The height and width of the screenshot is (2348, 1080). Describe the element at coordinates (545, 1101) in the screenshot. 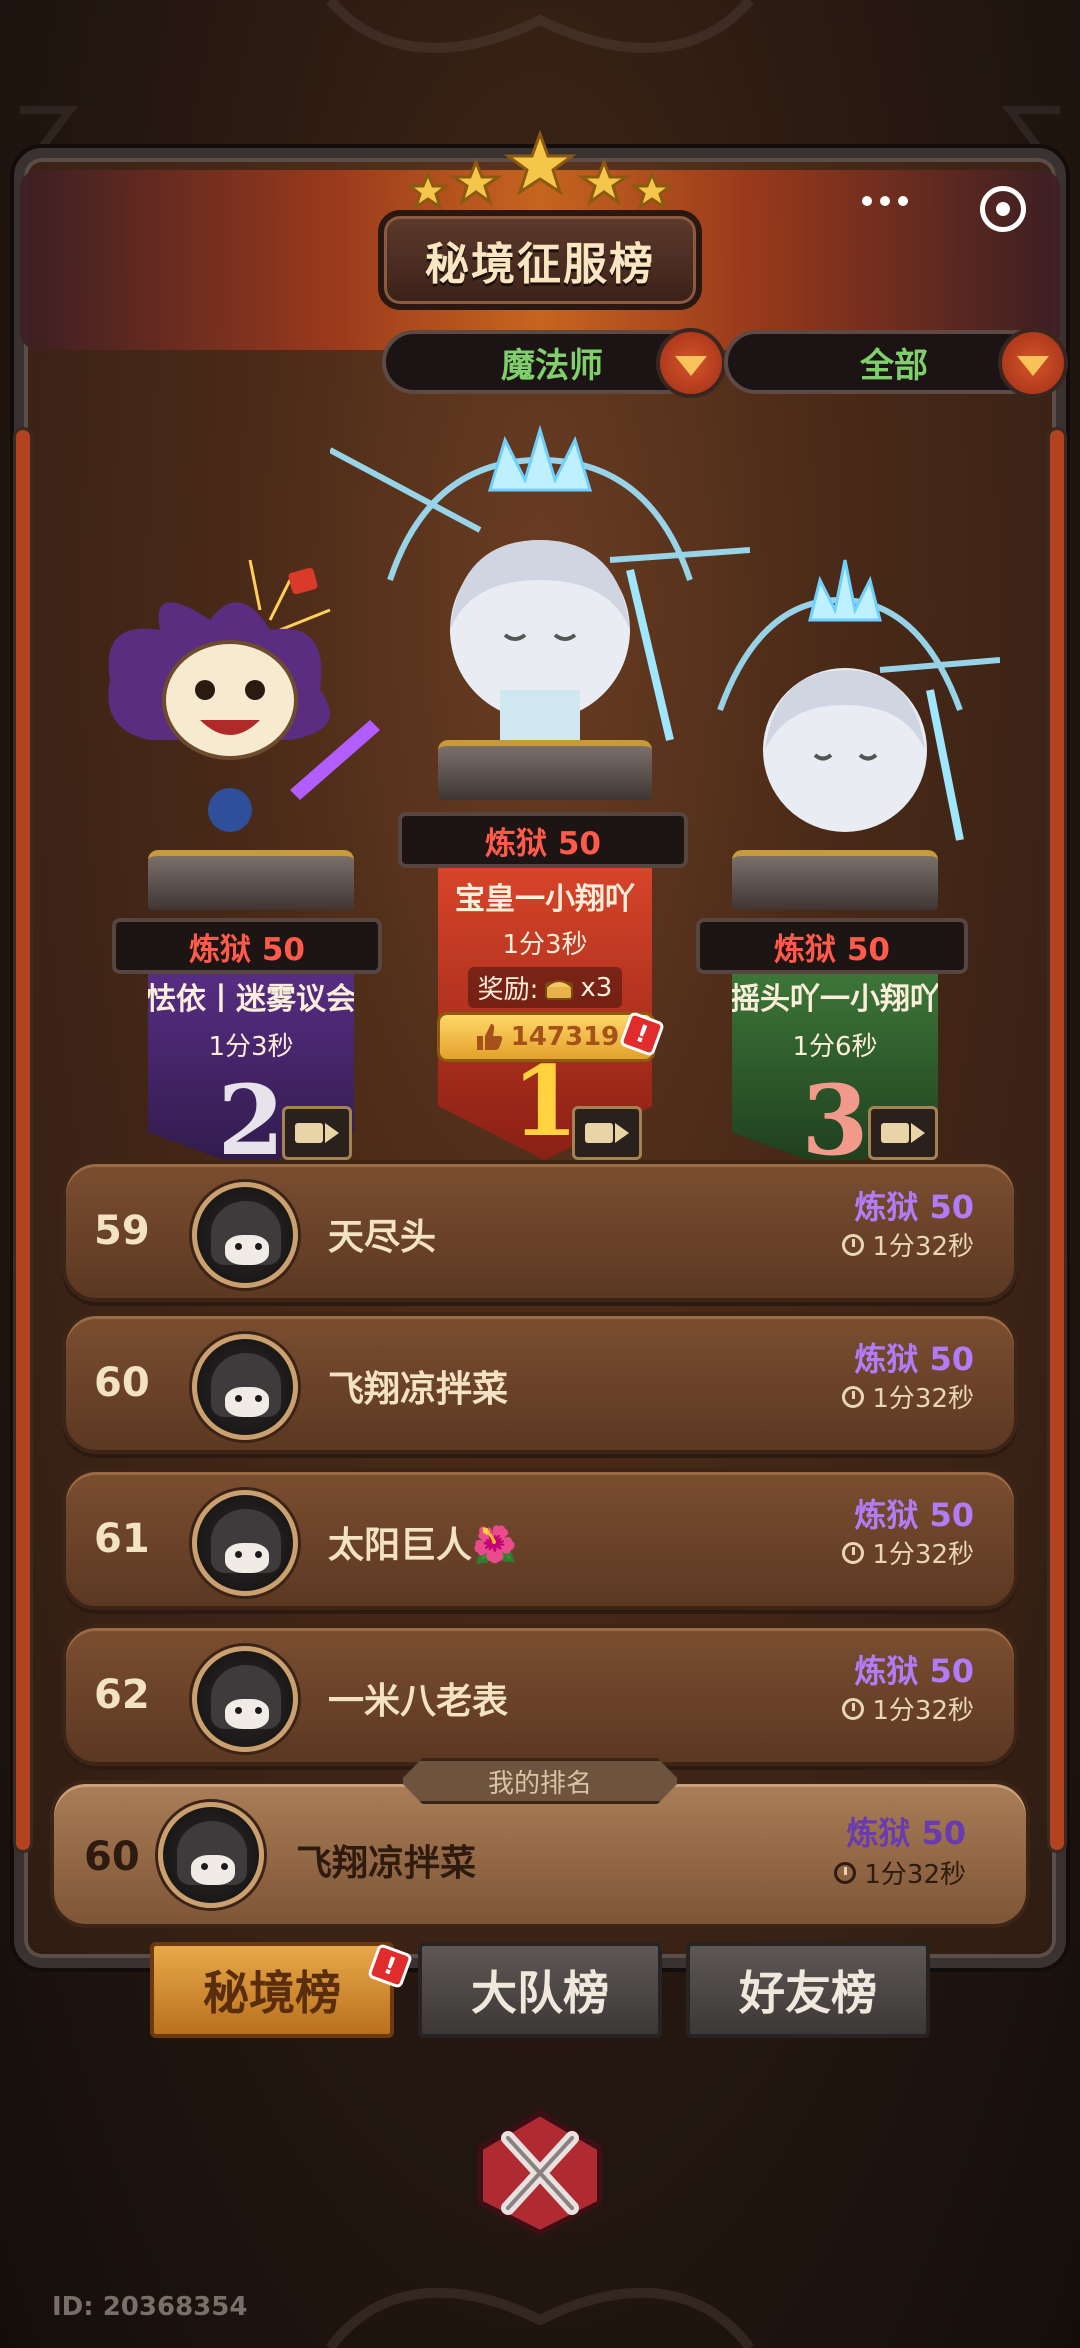

I see `rank-number-first: 1` at that location.